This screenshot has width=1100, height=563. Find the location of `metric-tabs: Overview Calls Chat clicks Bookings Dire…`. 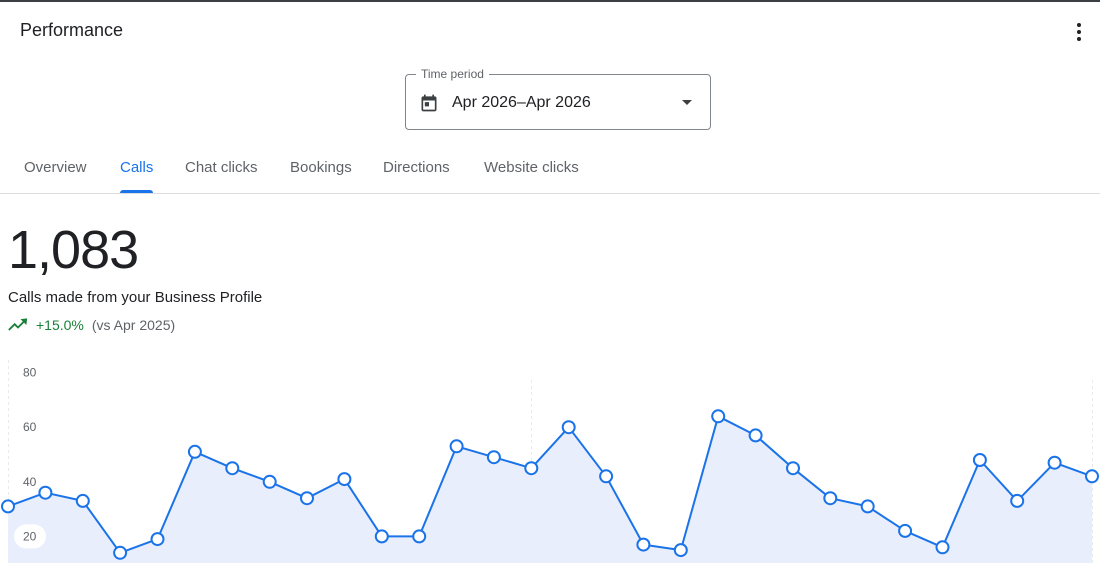

metric-tabs: Overview Calls Chat clicks Bookings Dire… is located at coordinates (550, 170).